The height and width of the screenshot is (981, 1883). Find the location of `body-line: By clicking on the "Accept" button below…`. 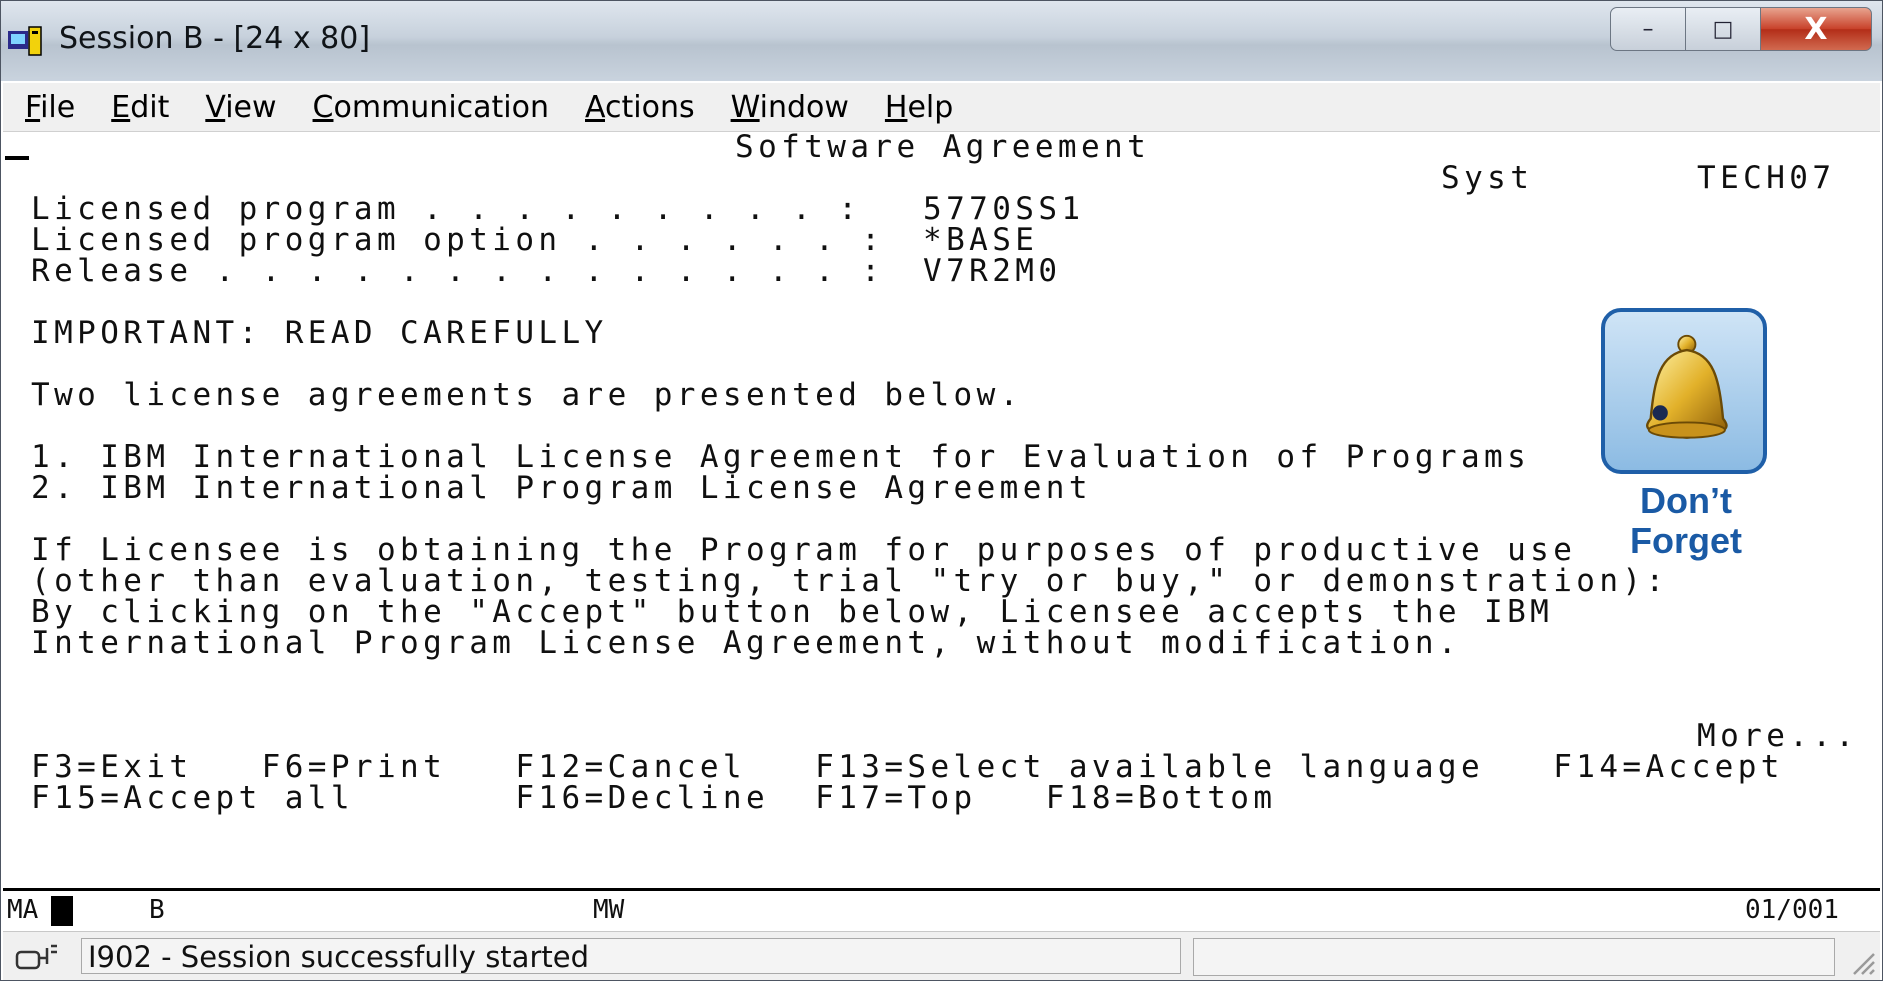

body-line: By clicking on the "Accept" button below… is located at coordinates (792, 612).